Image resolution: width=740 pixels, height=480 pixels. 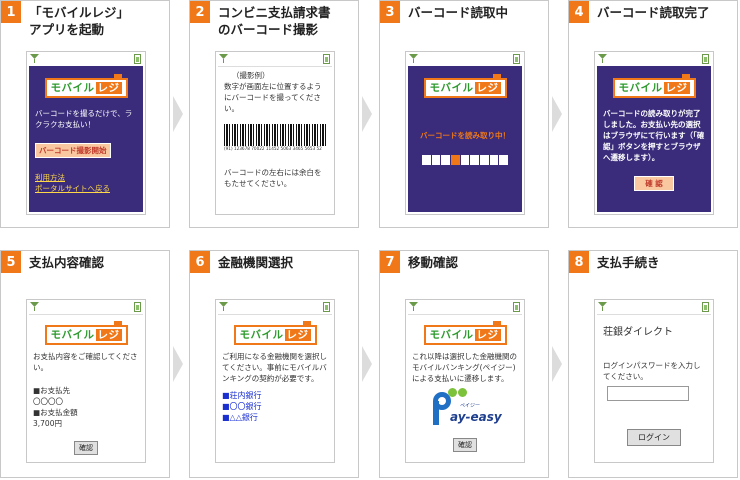 What do you see at coordinates (648, 393) in the screenshot?
I see `password-input` at bounding box center [648, 393].